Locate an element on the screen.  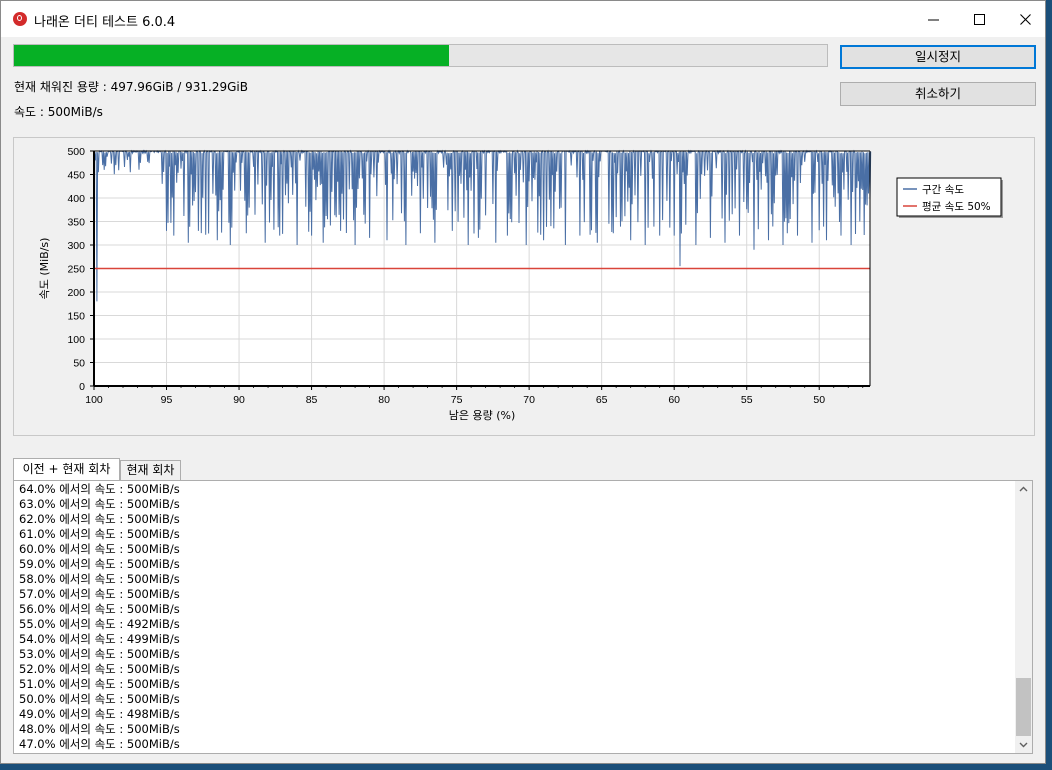
x-tick-label: 90 is located at coordinates (239, 400).